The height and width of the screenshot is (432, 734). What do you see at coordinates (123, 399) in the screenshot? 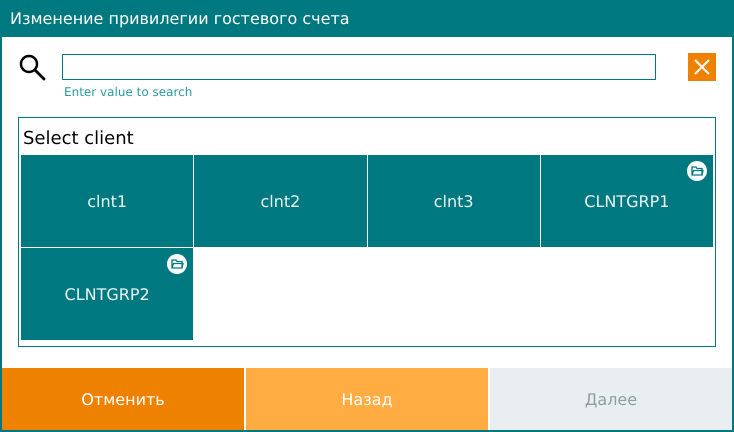
I see `cancel-button: Отменить` at bounding box center [123, 399].